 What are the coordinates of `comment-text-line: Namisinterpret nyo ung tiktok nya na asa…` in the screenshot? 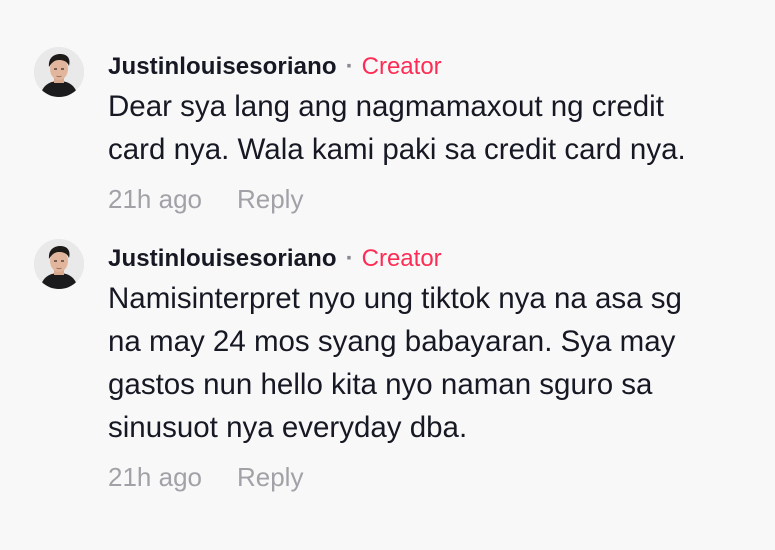 It's located at (395, 298).